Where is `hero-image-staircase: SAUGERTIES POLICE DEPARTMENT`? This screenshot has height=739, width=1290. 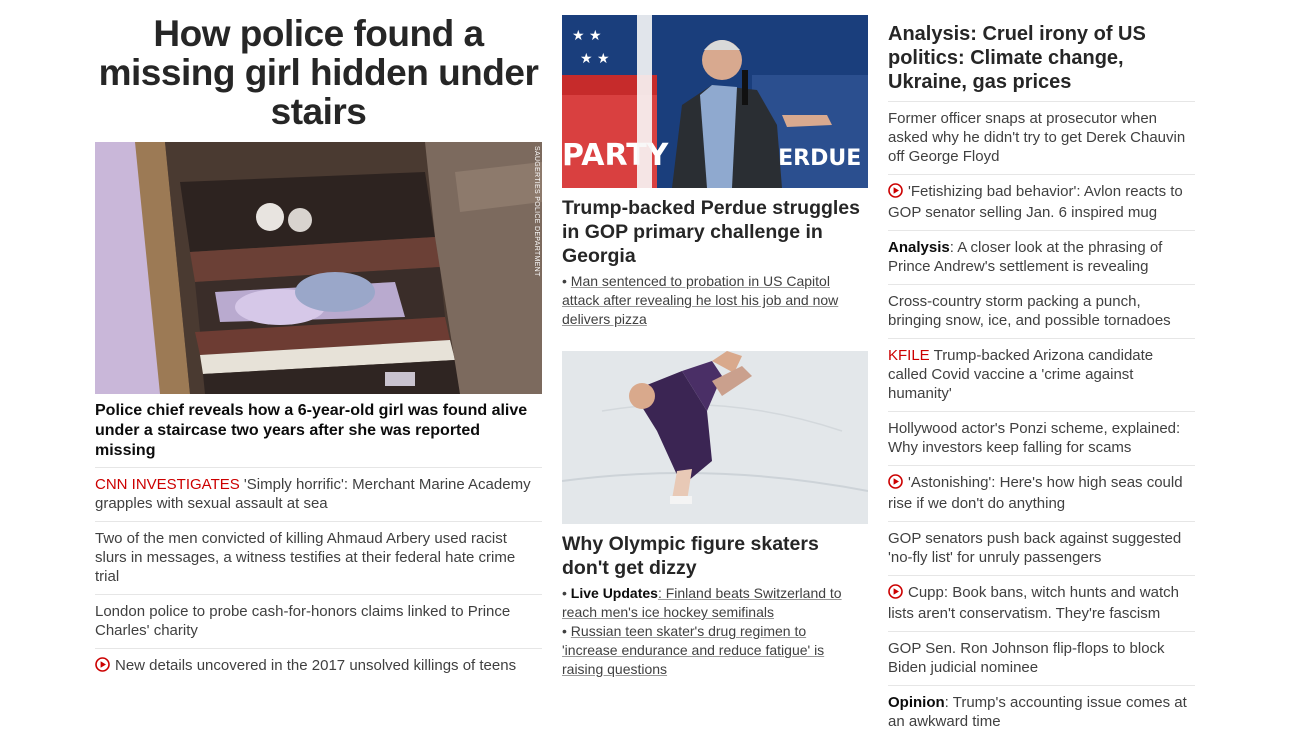
hero-image-staircase: SAUGERTIES POLICE DEPARTMENT is located at coordinates (318, 268).